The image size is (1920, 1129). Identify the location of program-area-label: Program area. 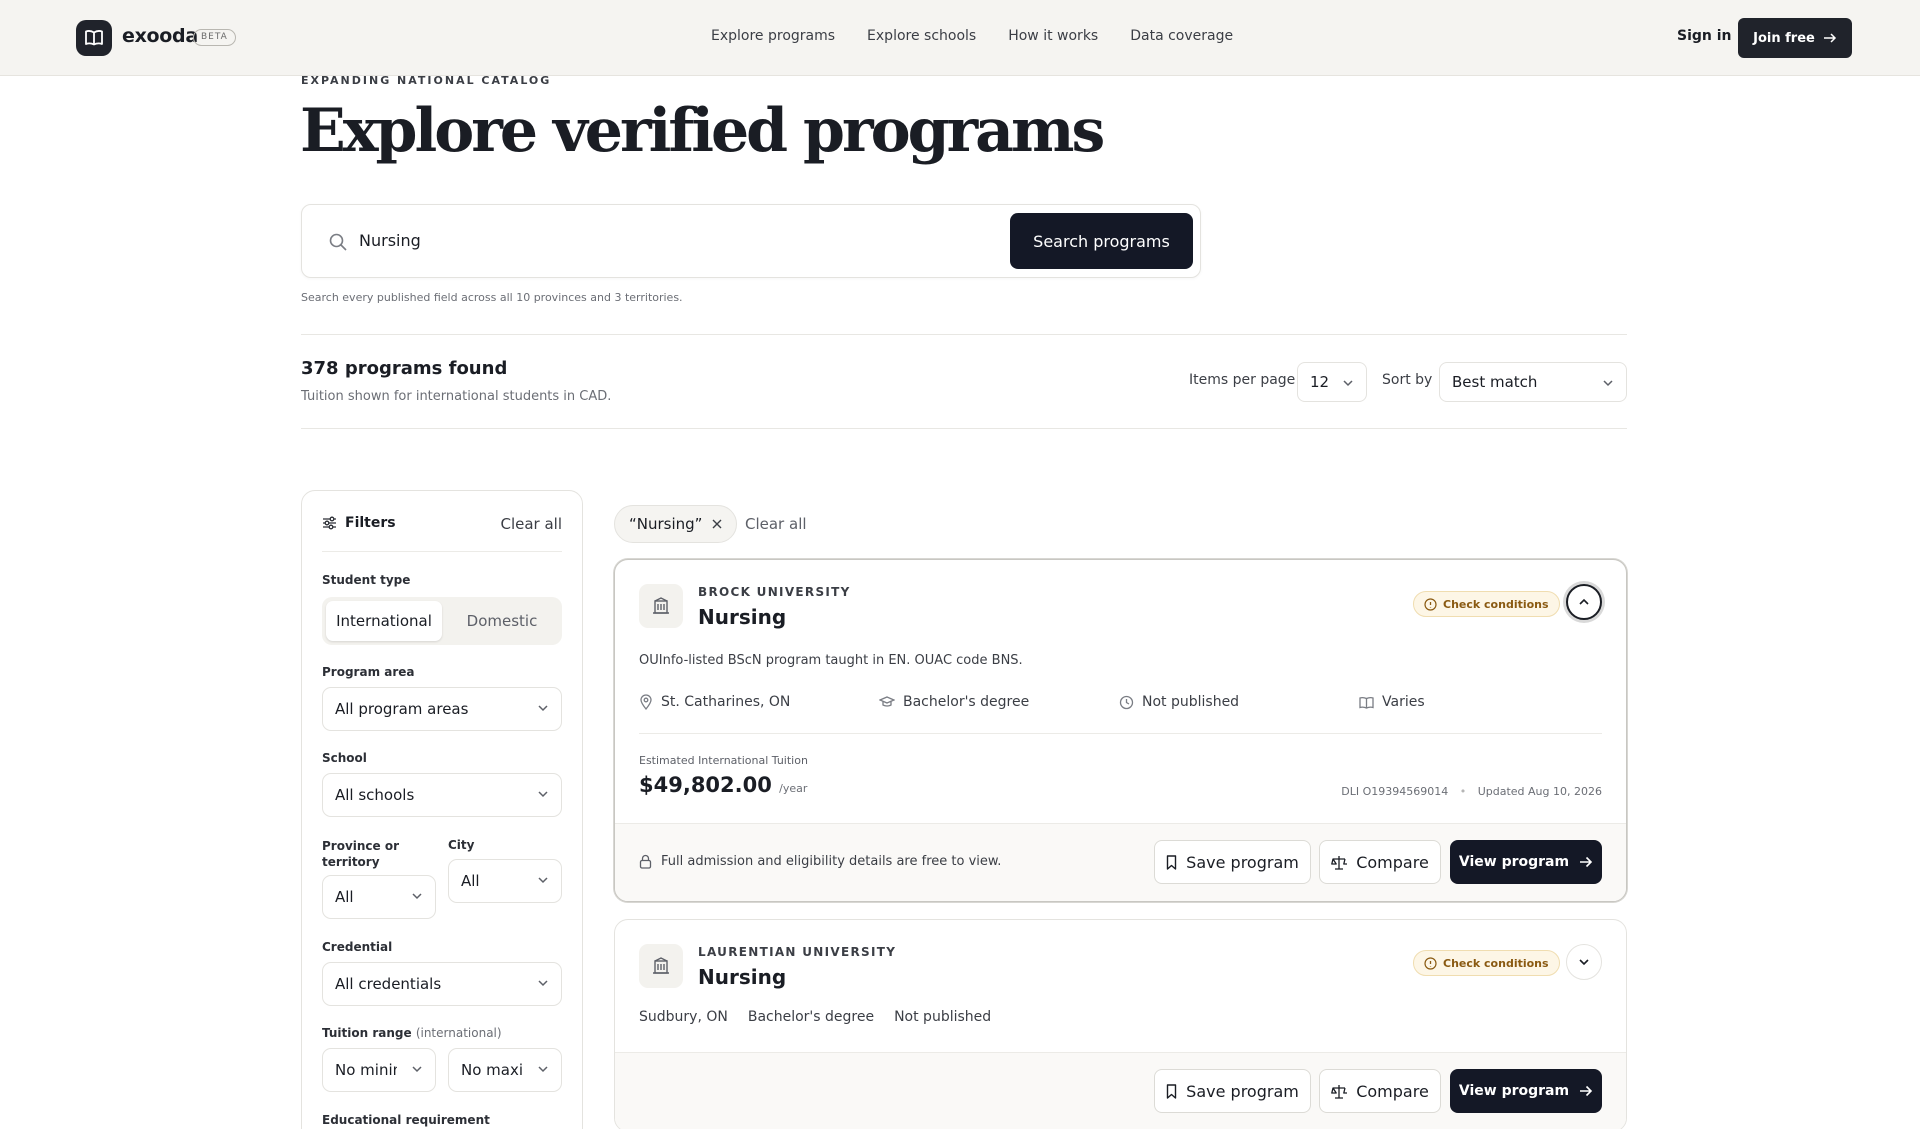
(368, 672).